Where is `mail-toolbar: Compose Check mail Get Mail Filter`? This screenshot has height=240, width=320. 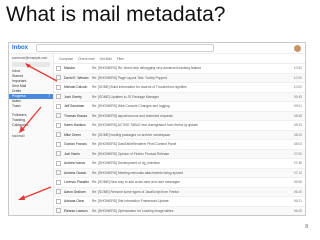
mail-toolbar: Compose Check mail Get Mail Filter is located at coordinates (179, 59).